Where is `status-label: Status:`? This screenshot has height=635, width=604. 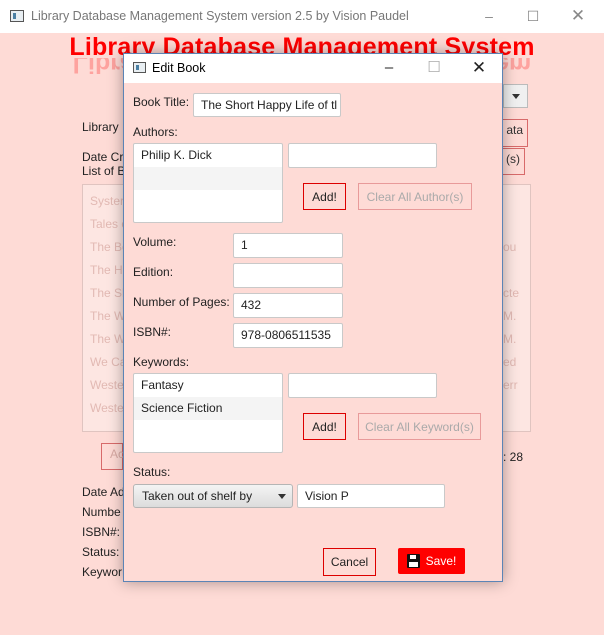
status-label: Status: is located at coordinates (152, 472).